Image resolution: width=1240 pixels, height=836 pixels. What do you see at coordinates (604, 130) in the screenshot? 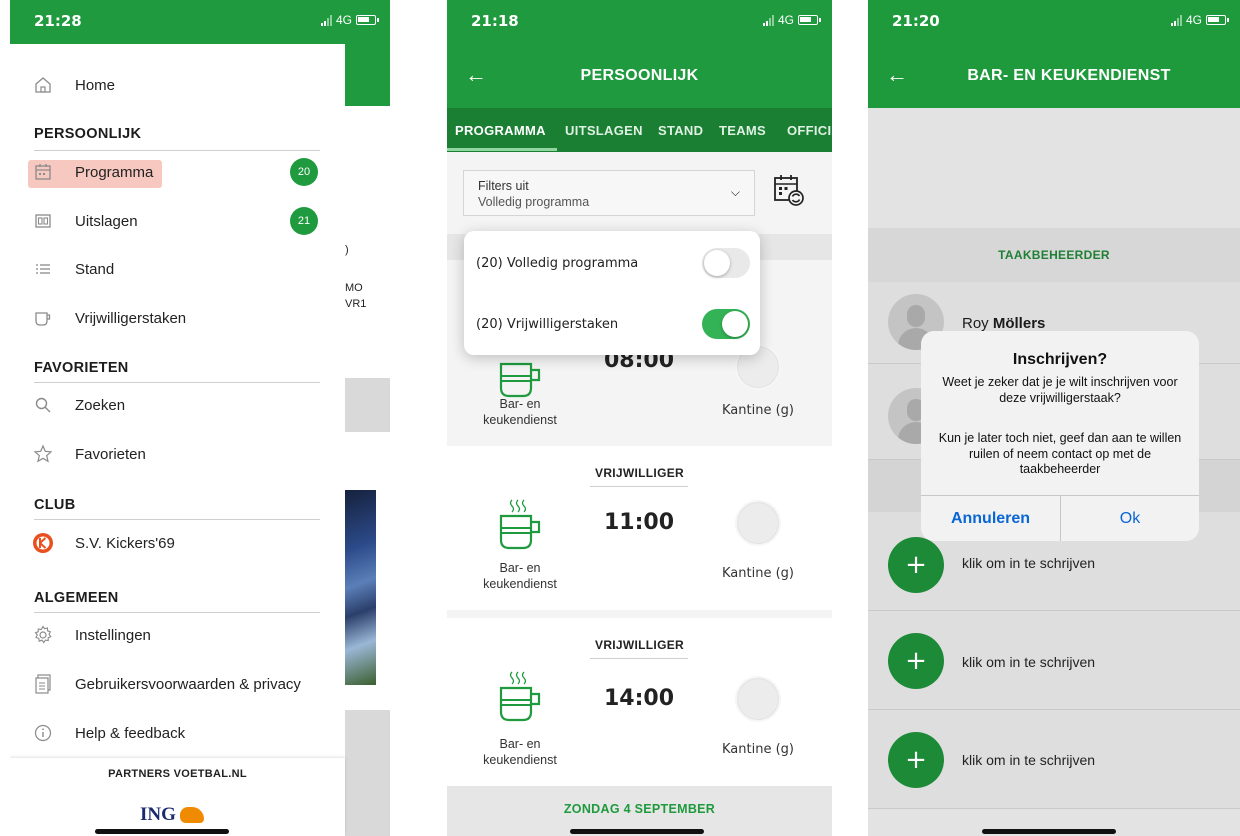
I see `tab-uitslagen: UITSLAGEN` at bounding box center [604, 130].